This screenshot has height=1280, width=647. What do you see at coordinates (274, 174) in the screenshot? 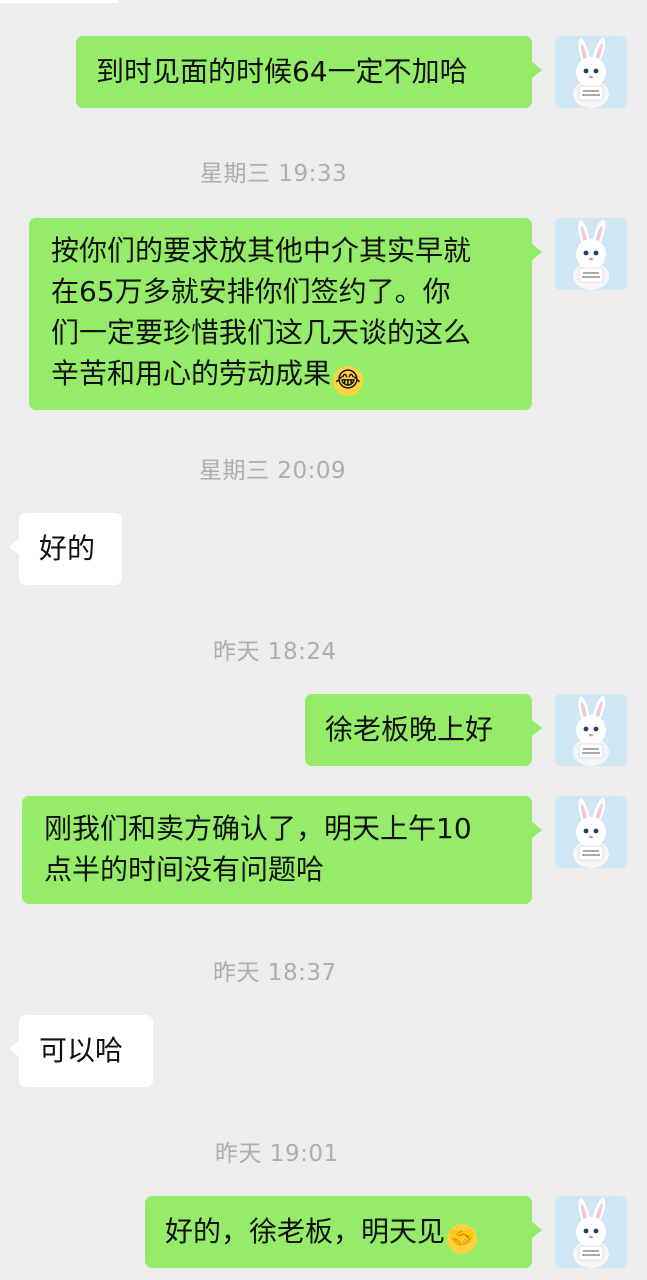
I see `timestamp: 星期三 19:33` at bounding box center [274, 174].